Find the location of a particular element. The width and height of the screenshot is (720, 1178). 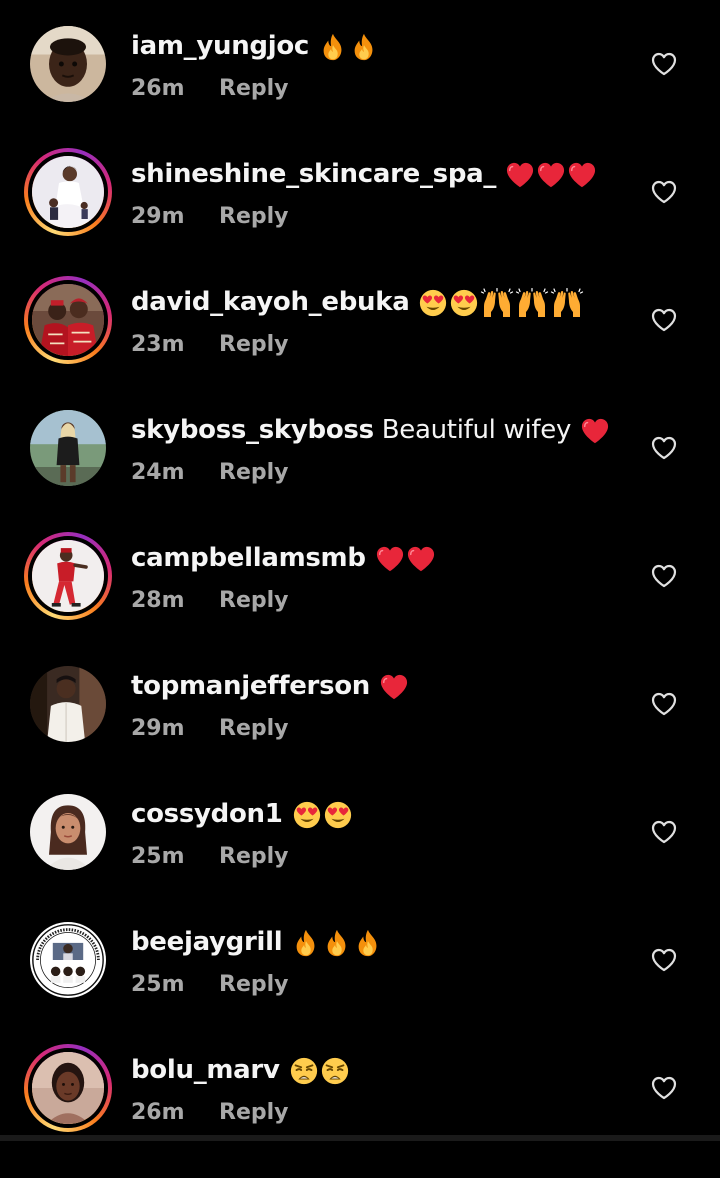

username-link: beejaygrill is located at coordinates (207, 942).